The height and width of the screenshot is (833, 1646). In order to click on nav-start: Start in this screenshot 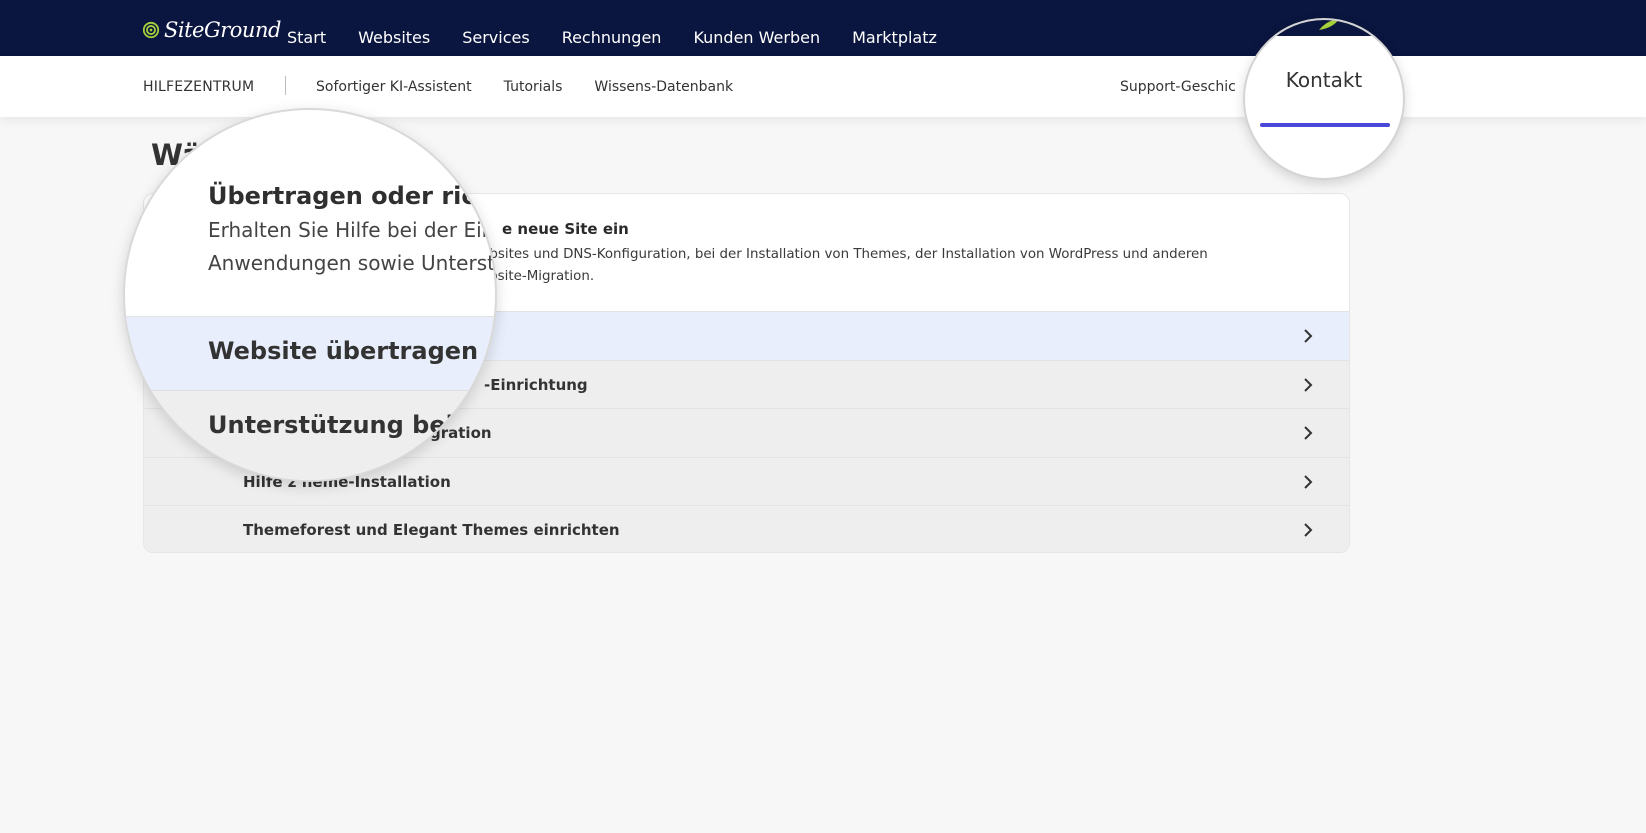, I will do `click(306, 28)`.